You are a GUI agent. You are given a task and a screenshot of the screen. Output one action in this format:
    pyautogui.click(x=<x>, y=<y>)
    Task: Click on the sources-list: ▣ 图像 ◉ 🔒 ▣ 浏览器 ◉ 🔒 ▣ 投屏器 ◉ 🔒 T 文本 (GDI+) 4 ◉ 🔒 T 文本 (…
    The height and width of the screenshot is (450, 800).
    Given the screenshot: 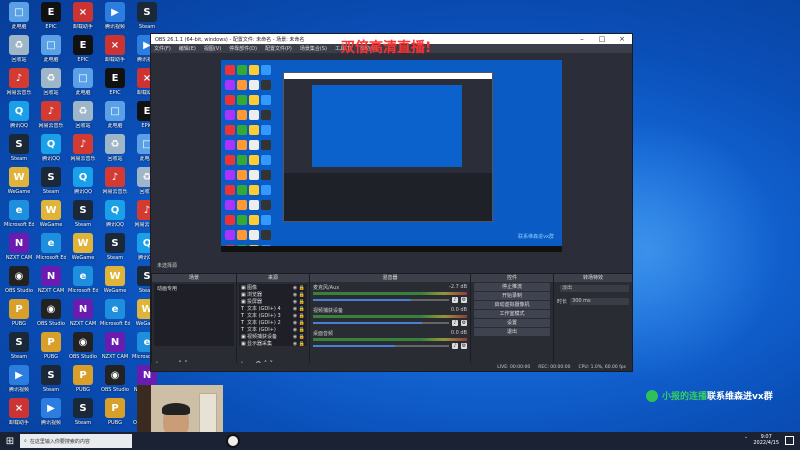 What is the action you would take?
    pyautogui.click(x=273, y=315)
    